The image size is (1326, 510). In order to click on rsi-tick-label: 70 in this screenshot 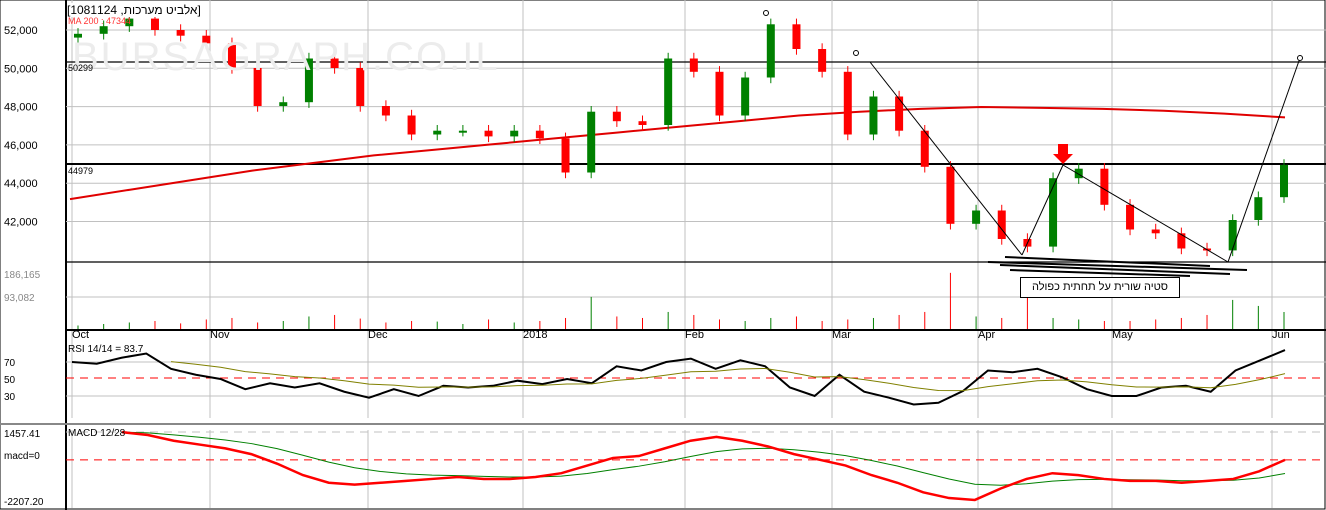, I will do `click(10, 363)`.